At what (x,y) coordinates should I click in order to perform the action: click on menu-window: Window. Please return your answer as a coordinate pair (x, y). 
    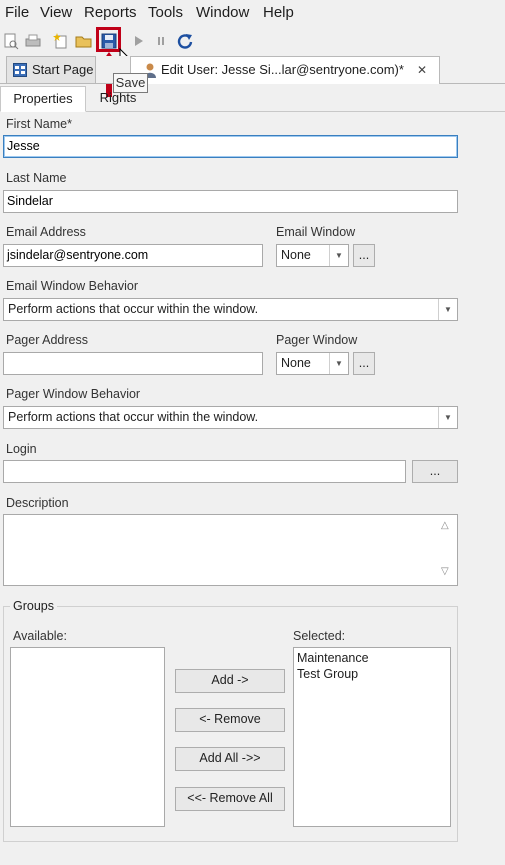
    Looking at the image, I should click on (222, 12).